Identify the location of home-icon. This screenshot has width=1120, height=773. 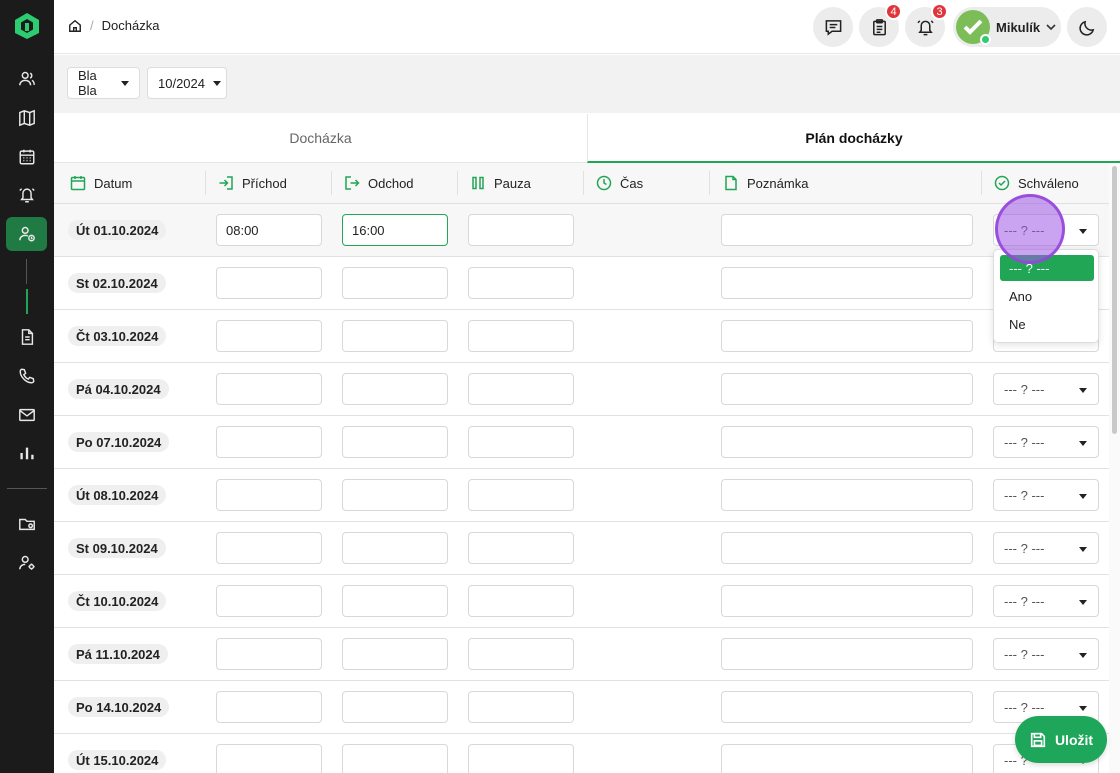
(75, 26).